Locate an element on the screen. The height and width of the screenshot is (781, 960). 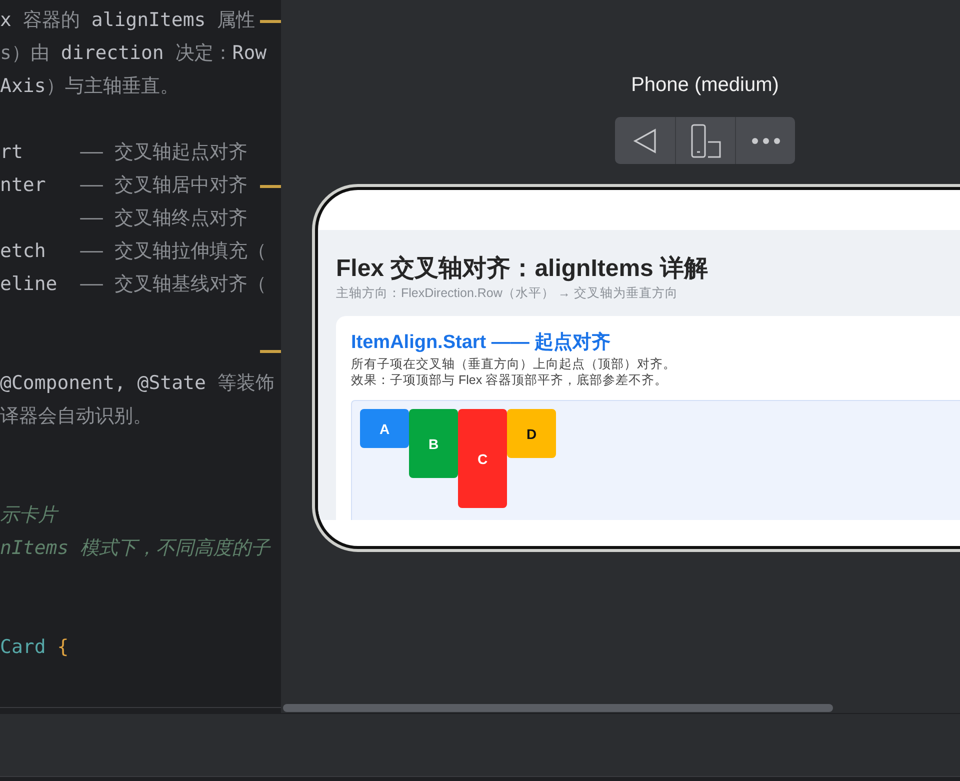
scrollbar is located at coordinates (558, 708).